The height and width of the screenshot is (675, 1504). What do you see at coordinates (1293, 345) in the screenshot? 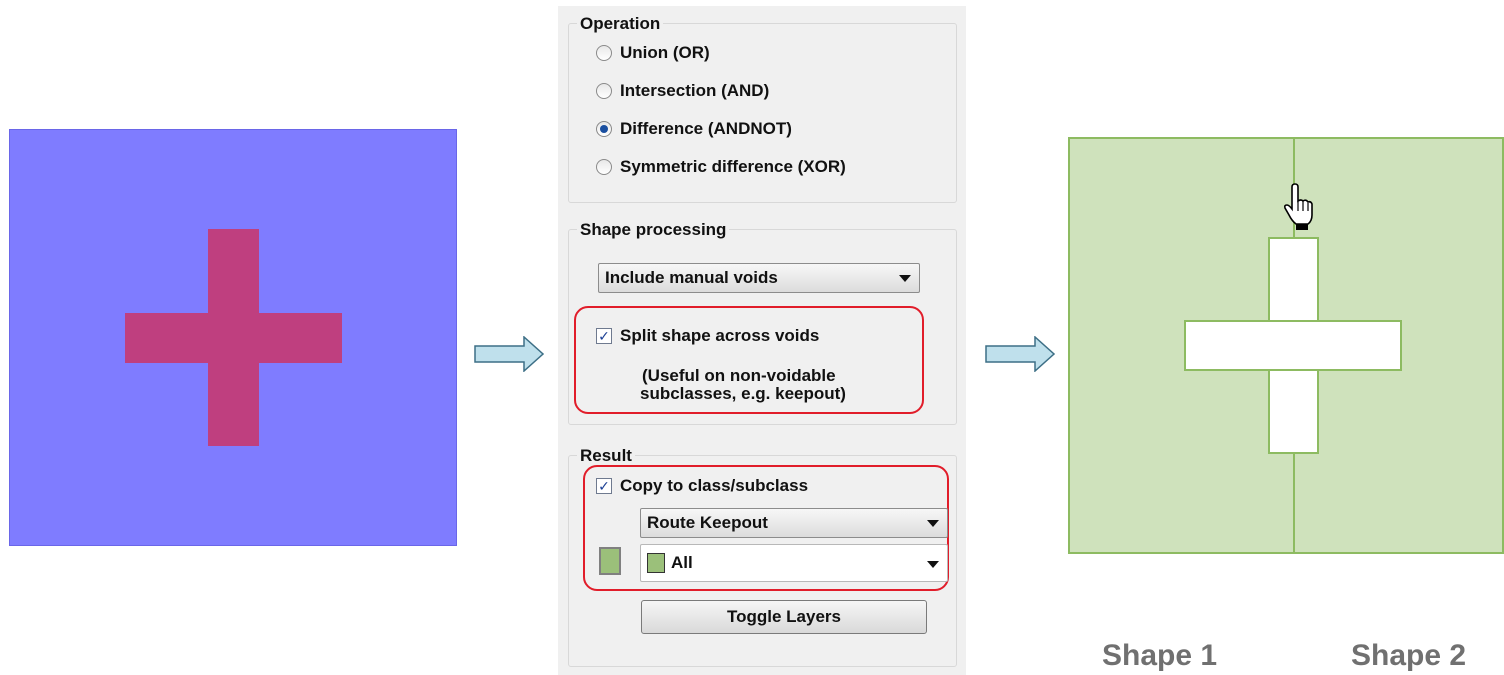
I see `result-void-center` at bounding box center [1293, 345].